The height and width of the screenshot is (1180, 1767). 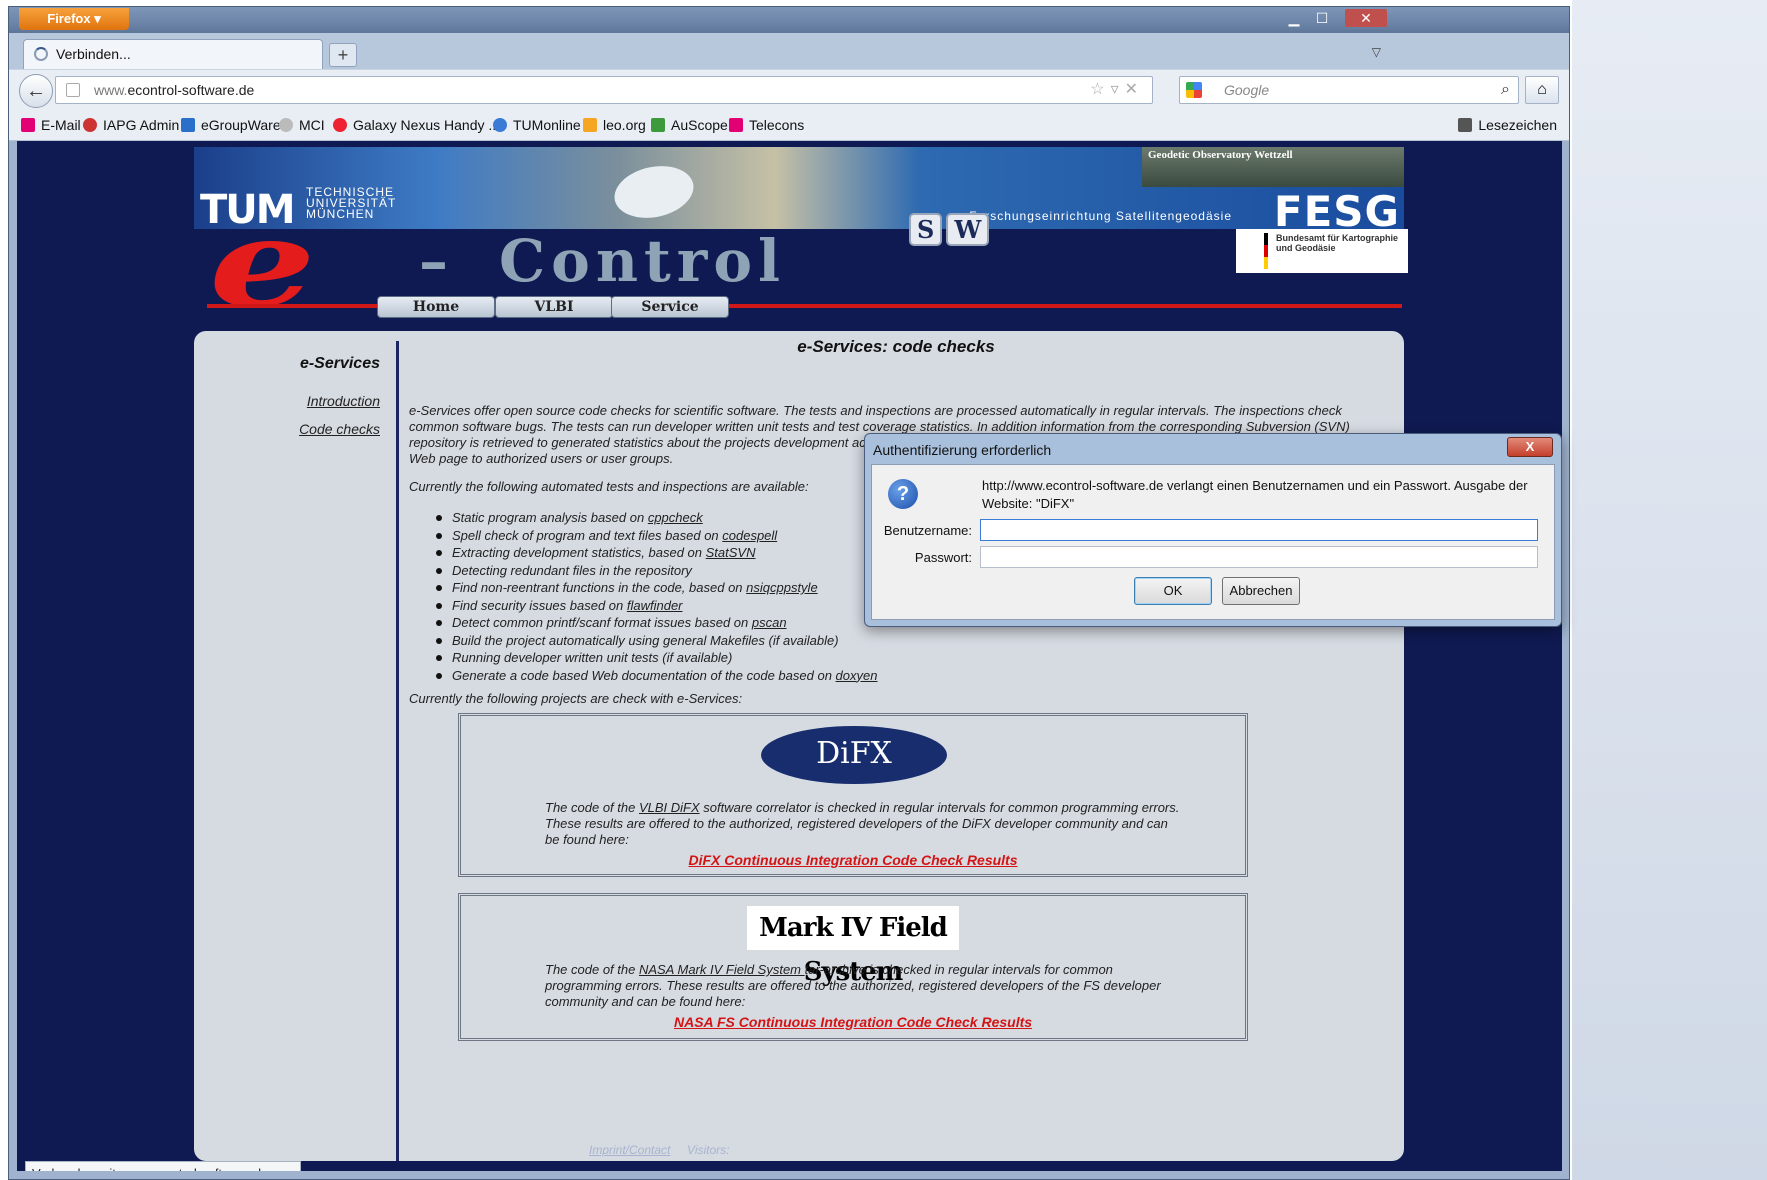 I want to click on bookmark-label: AuScope, so click(x=699, y=125).